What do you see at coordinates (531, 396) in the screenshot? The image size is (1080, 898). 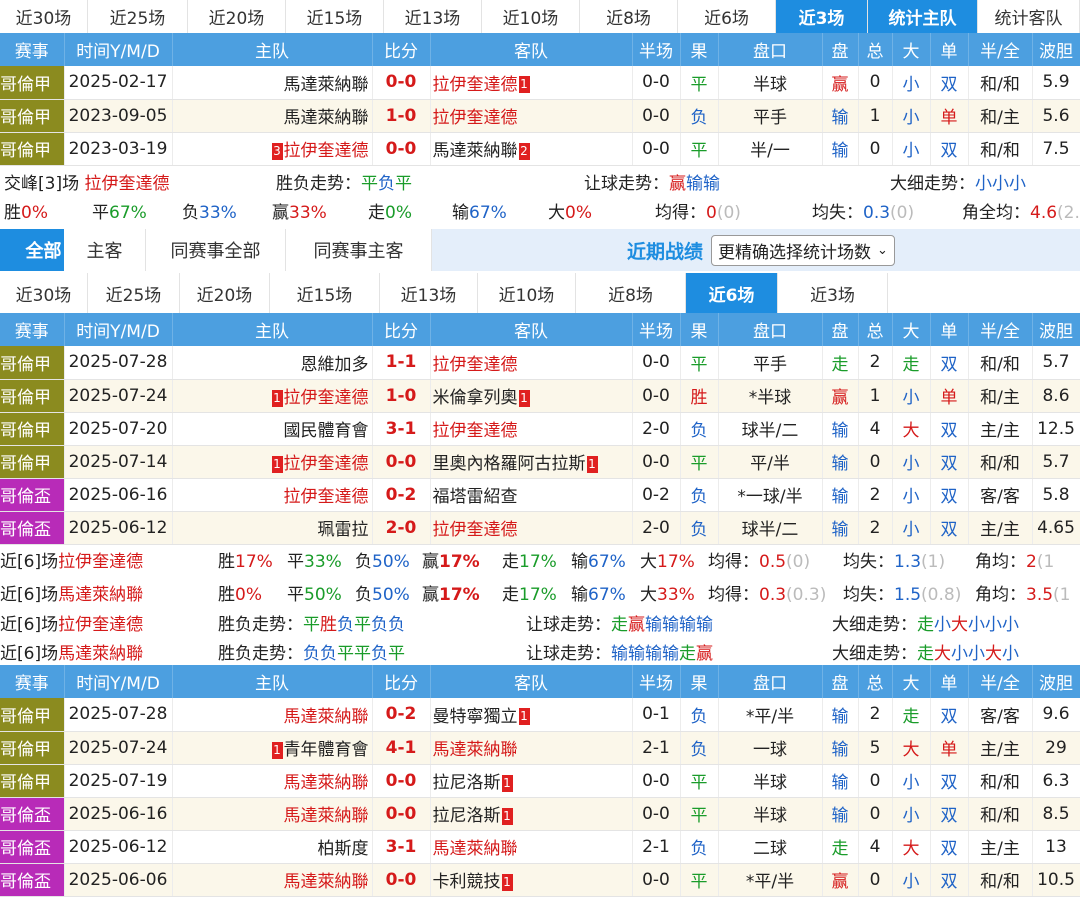 I see `away-team-cell: 米倫拿列奧 1` at bounding box center [531, 396].